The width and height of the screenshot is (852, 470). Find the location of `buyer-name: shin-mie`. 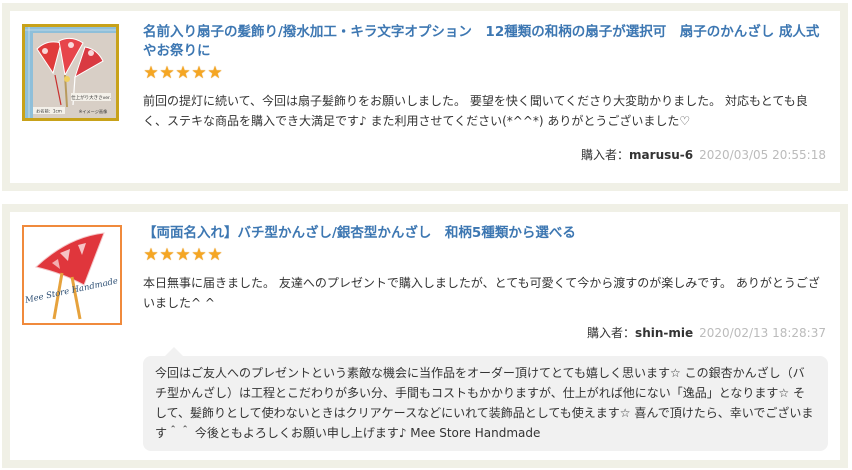

buyer-name: shin-mie is located at coordinates (664, 333).